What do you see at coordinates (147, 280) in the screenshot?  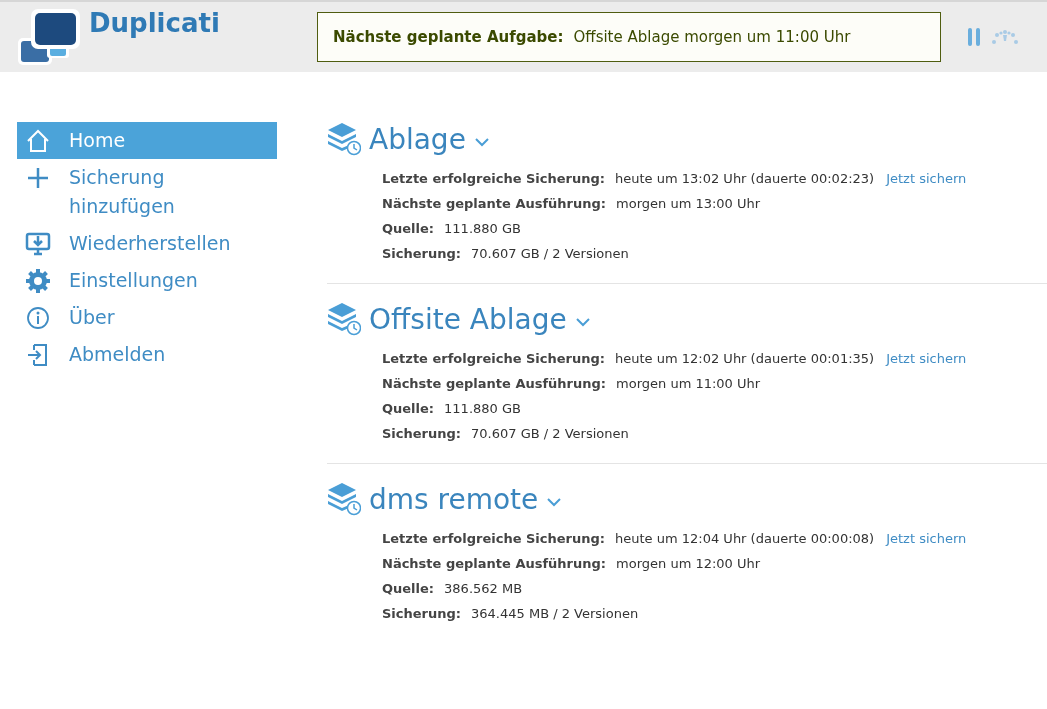 I see `sidebar-item: Einstellungen` at bounding box center [147, 280].